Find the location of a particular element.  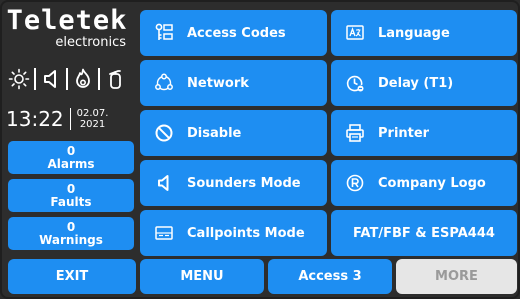

delay-t1-button: Delay (T1) is located at coordinates (424, 83).